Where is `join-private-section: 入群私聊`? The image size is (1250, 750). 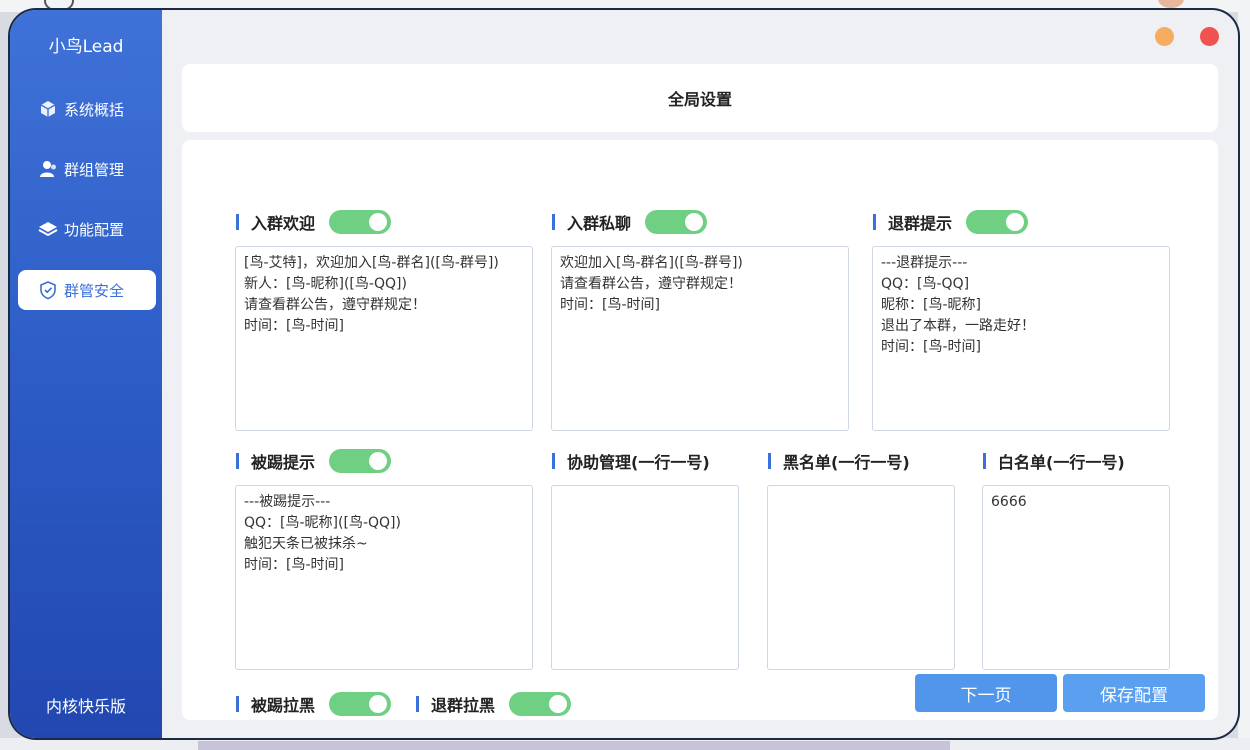 join-private-section: 入群私聊 is located at coordinates (630, 222).